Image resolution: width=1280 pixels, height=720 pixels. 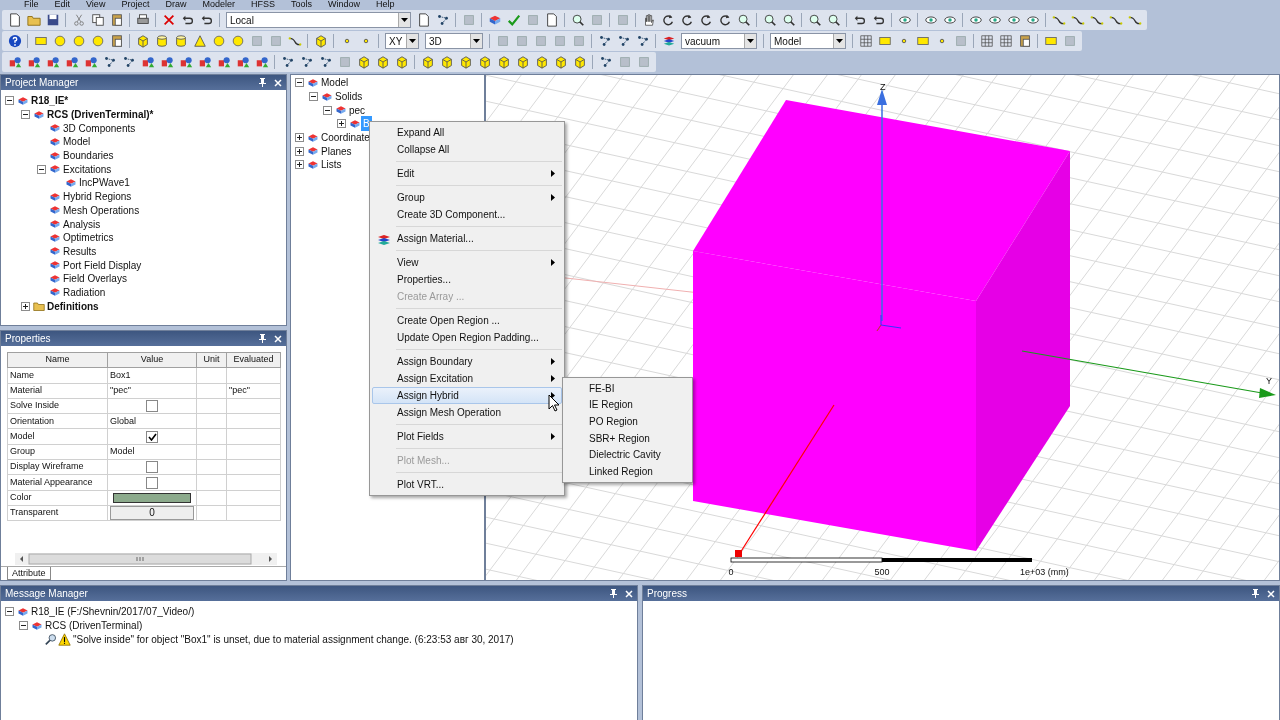 What do you see at coordinates (385, 4) in the screenshot?
I see `menu-item: Help` at bounding box center [385, 4].